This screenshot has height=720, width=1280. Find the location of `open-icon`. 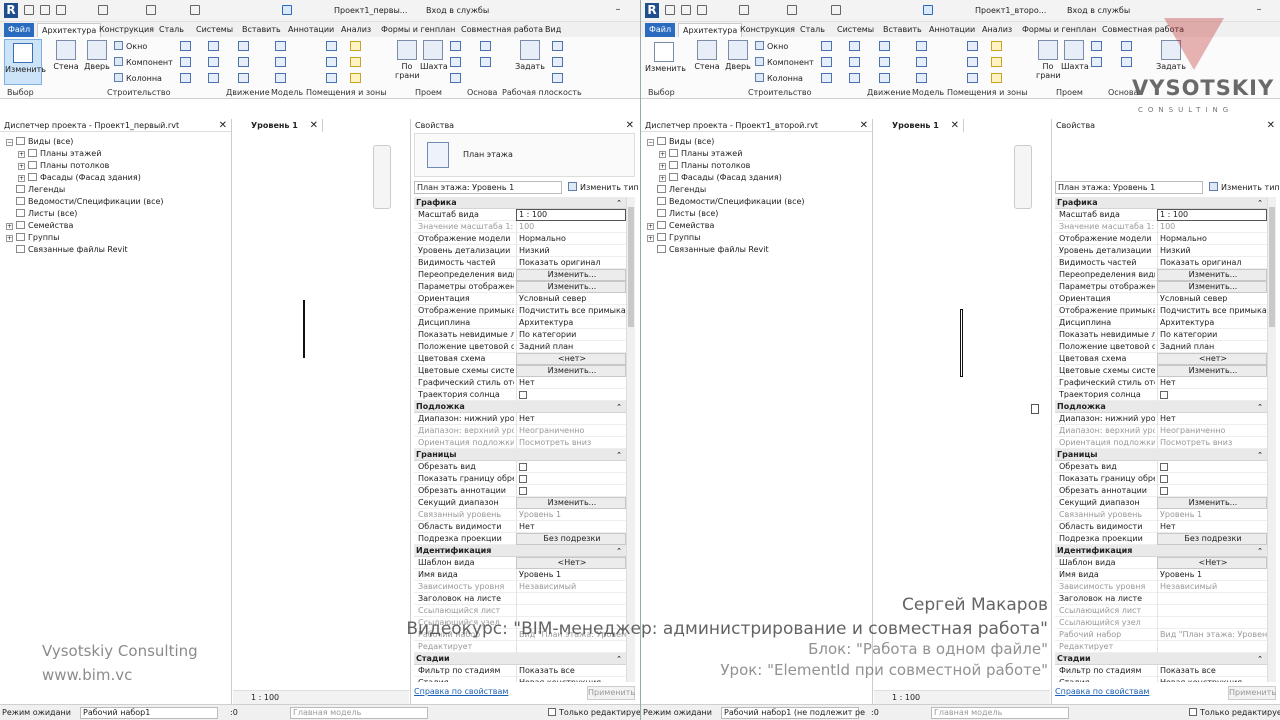

open-icon is located at coordinates (670, 10).